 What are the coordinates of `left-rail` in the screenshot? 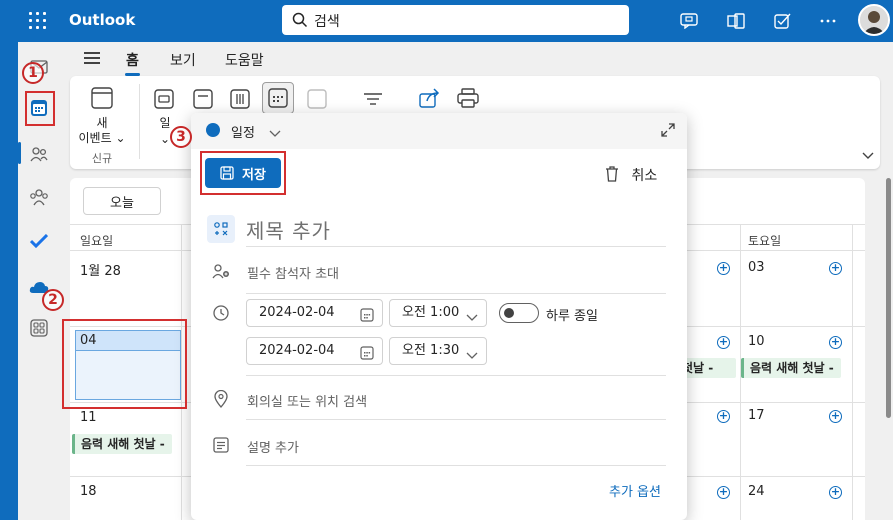 It's located at (9, 281).